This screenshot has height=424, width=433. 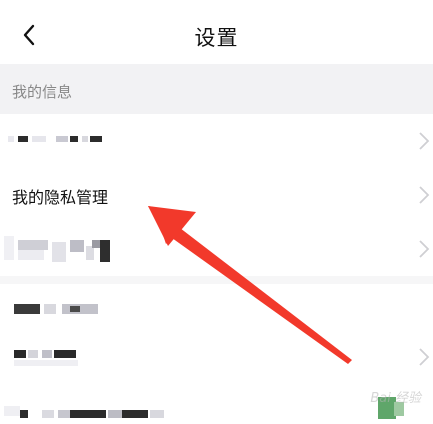 I want to click on section-label: 我的信息, so click(x=42, y=92).